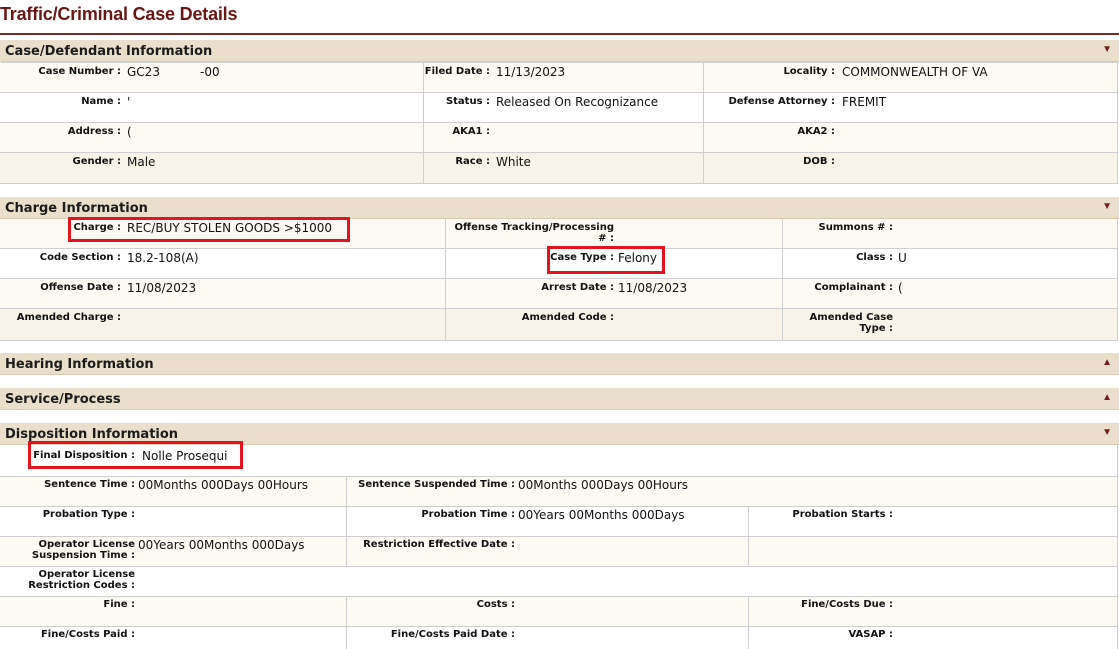 Image resolution: width=1119 pixels, height=649 pixels. I want to click on case-number-suffix: -00, so click(210, 72).